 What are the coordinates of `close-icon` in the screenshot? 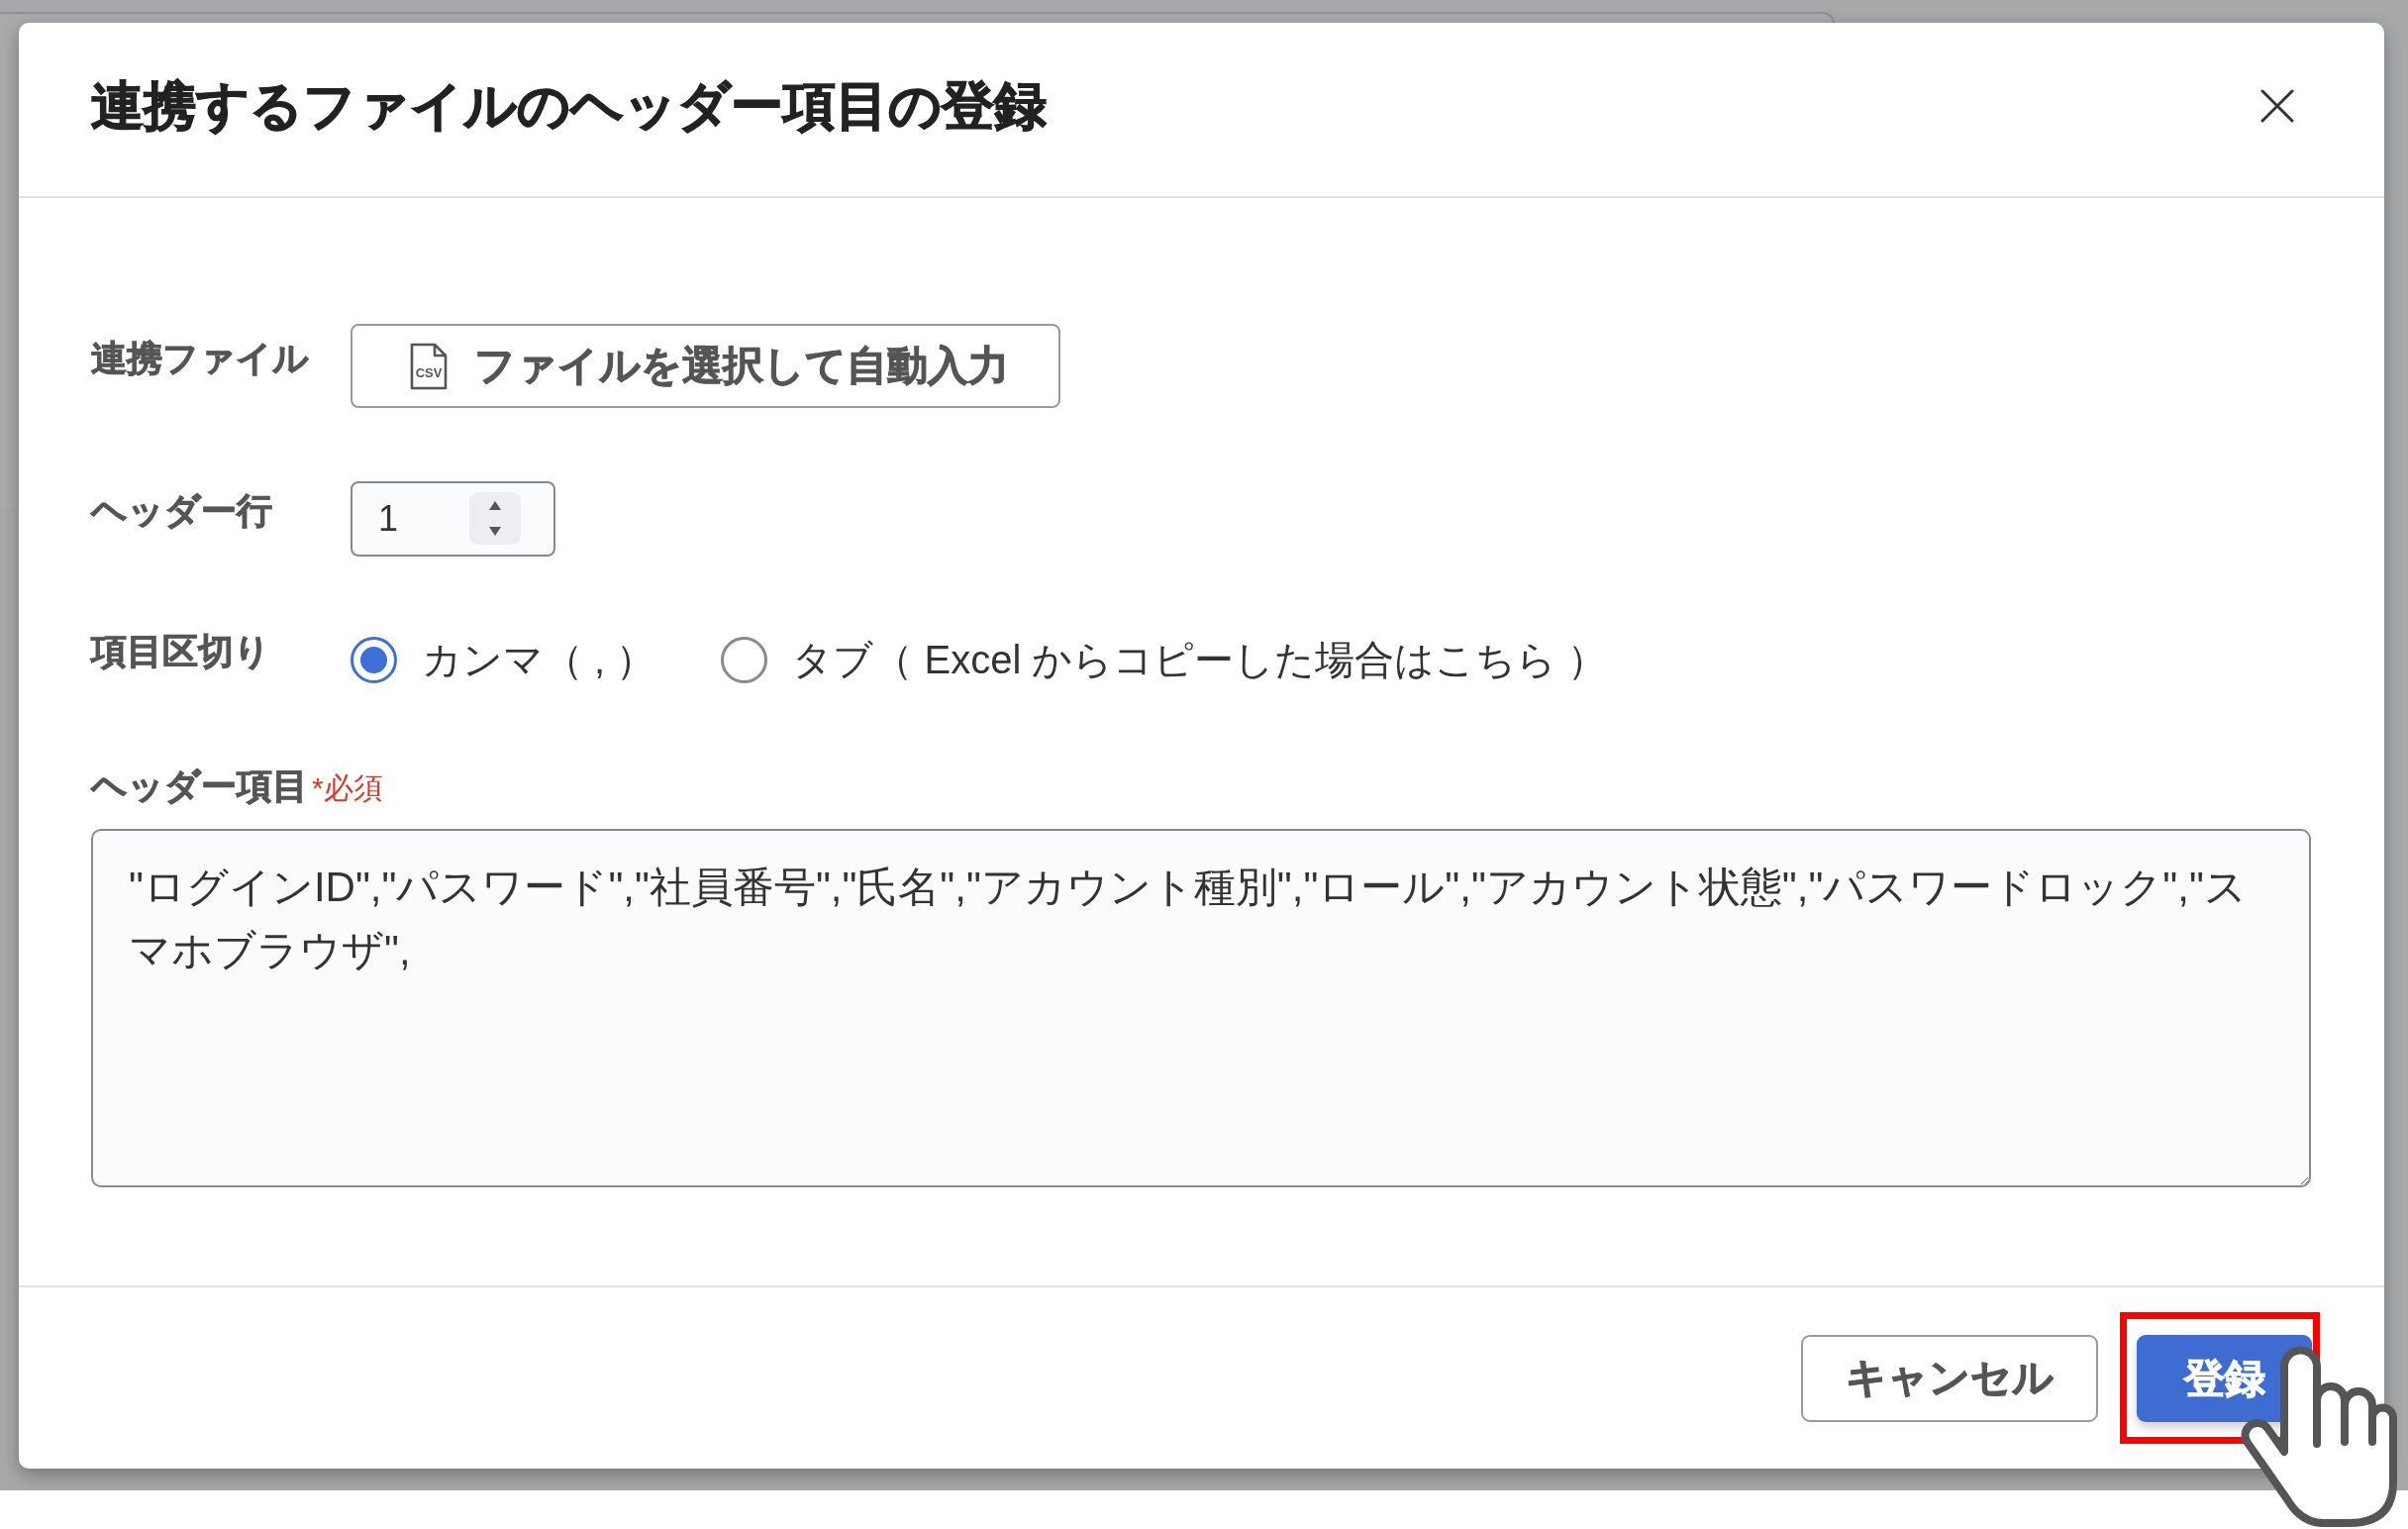 It's located at (2277, 105).